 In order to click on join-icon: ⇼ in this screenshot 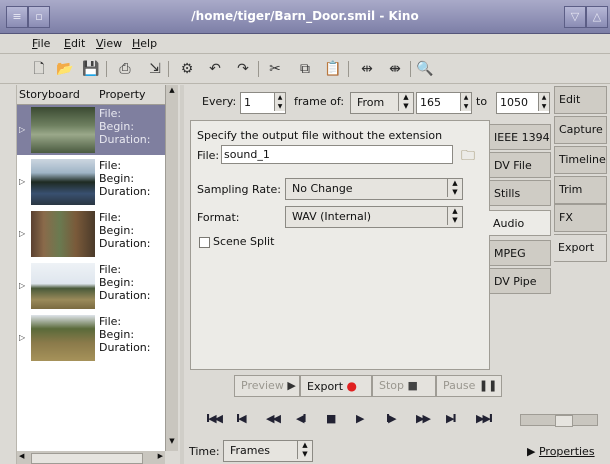, I will do `click(395, 69)`.